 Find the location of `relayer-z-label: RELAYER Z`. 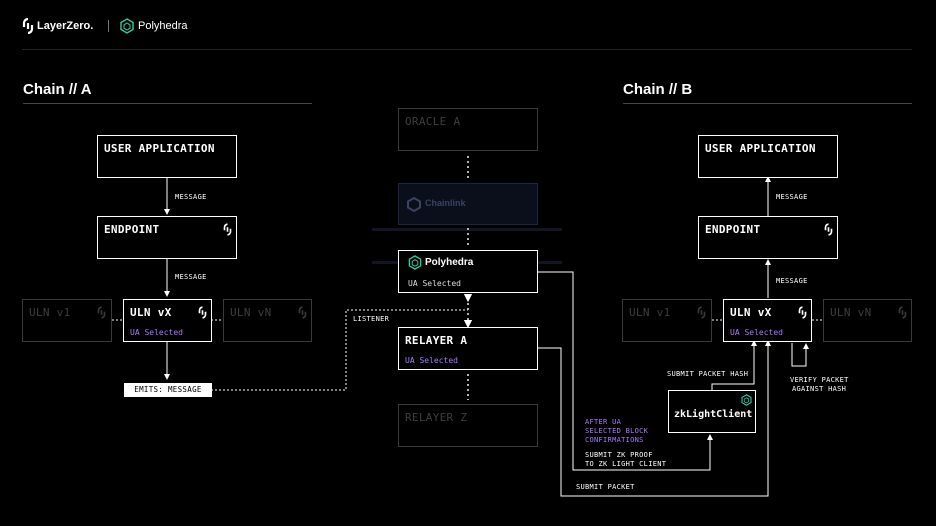

relayer-z-label: RELAYER Z is located at coordinates (436, 417).